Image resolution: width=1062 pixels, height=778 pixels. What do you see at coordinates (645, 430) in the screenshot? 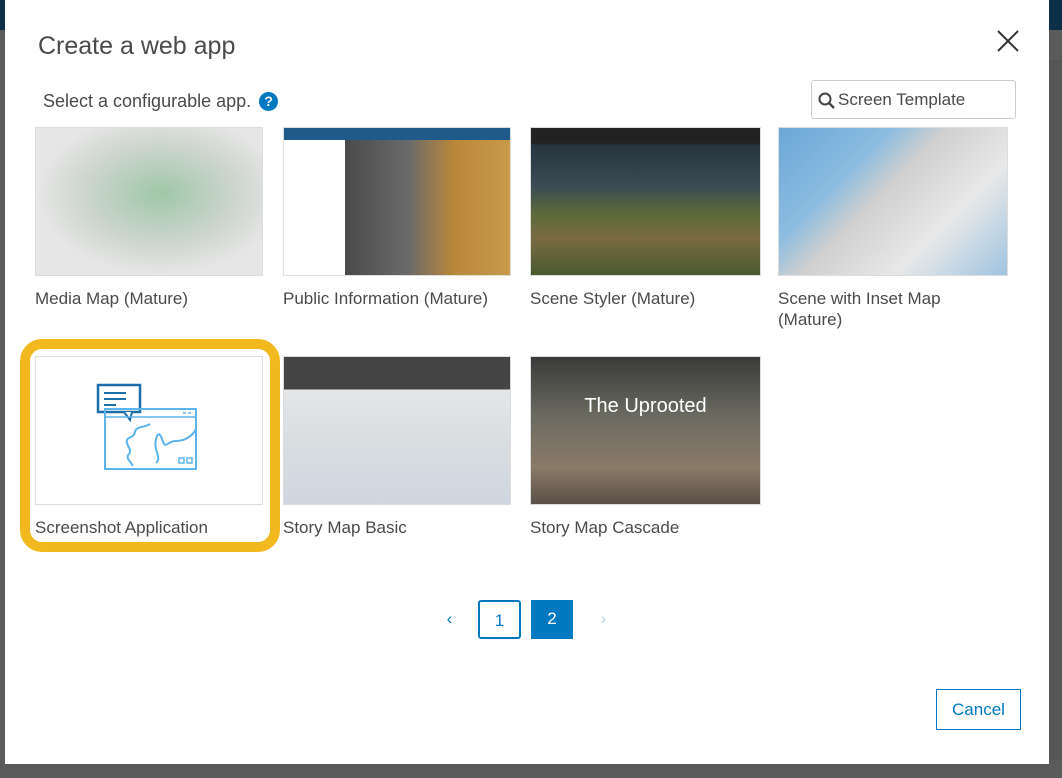
I see `thumbnail: The Uprooted` at bounding box center [645, 430].